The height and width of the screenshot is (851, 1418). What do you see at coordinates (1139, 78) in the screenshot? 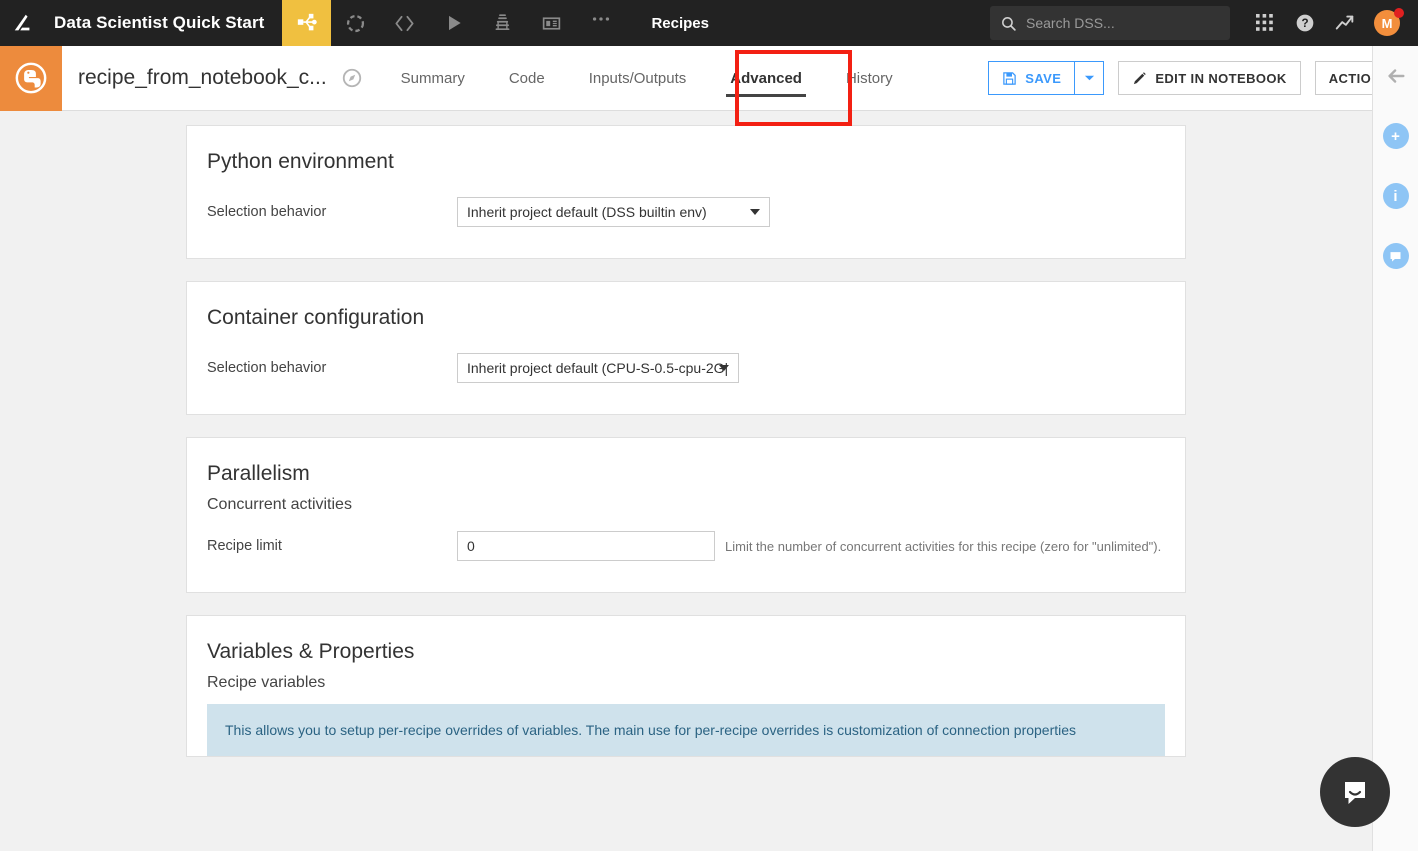
I see `pencil-icon` at bounding box center [1139, 78].